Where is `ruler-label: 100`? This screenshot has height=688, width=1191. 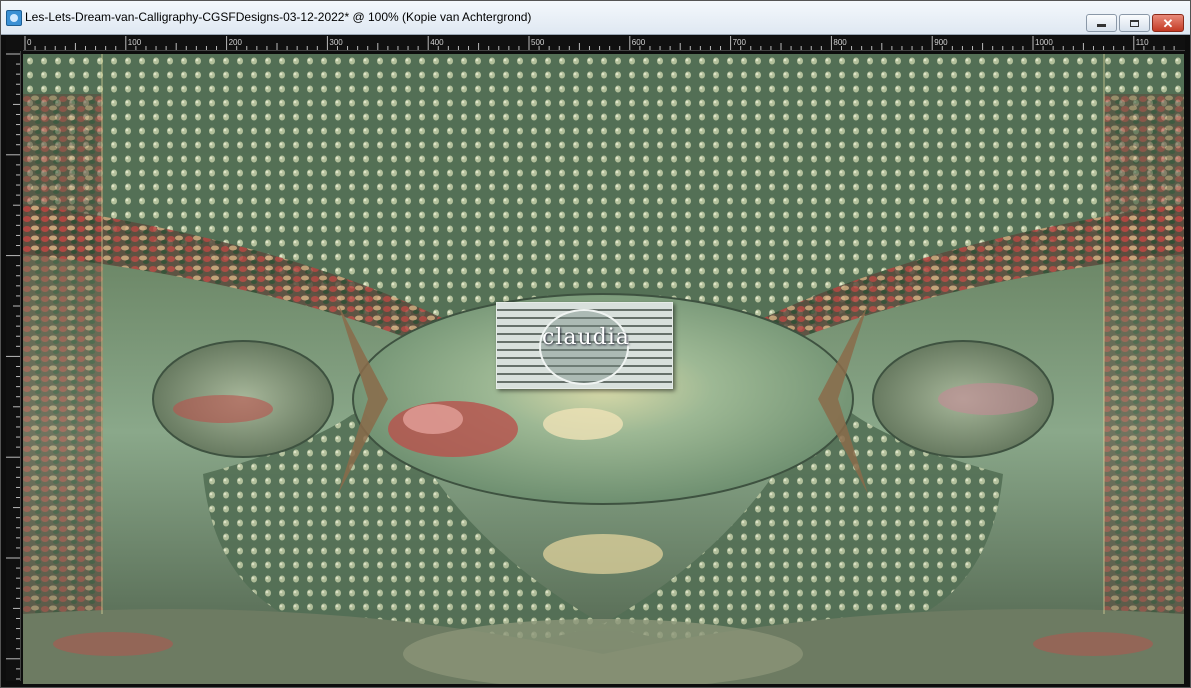 ruler-label: 100 is located at coordinates (135, 42).